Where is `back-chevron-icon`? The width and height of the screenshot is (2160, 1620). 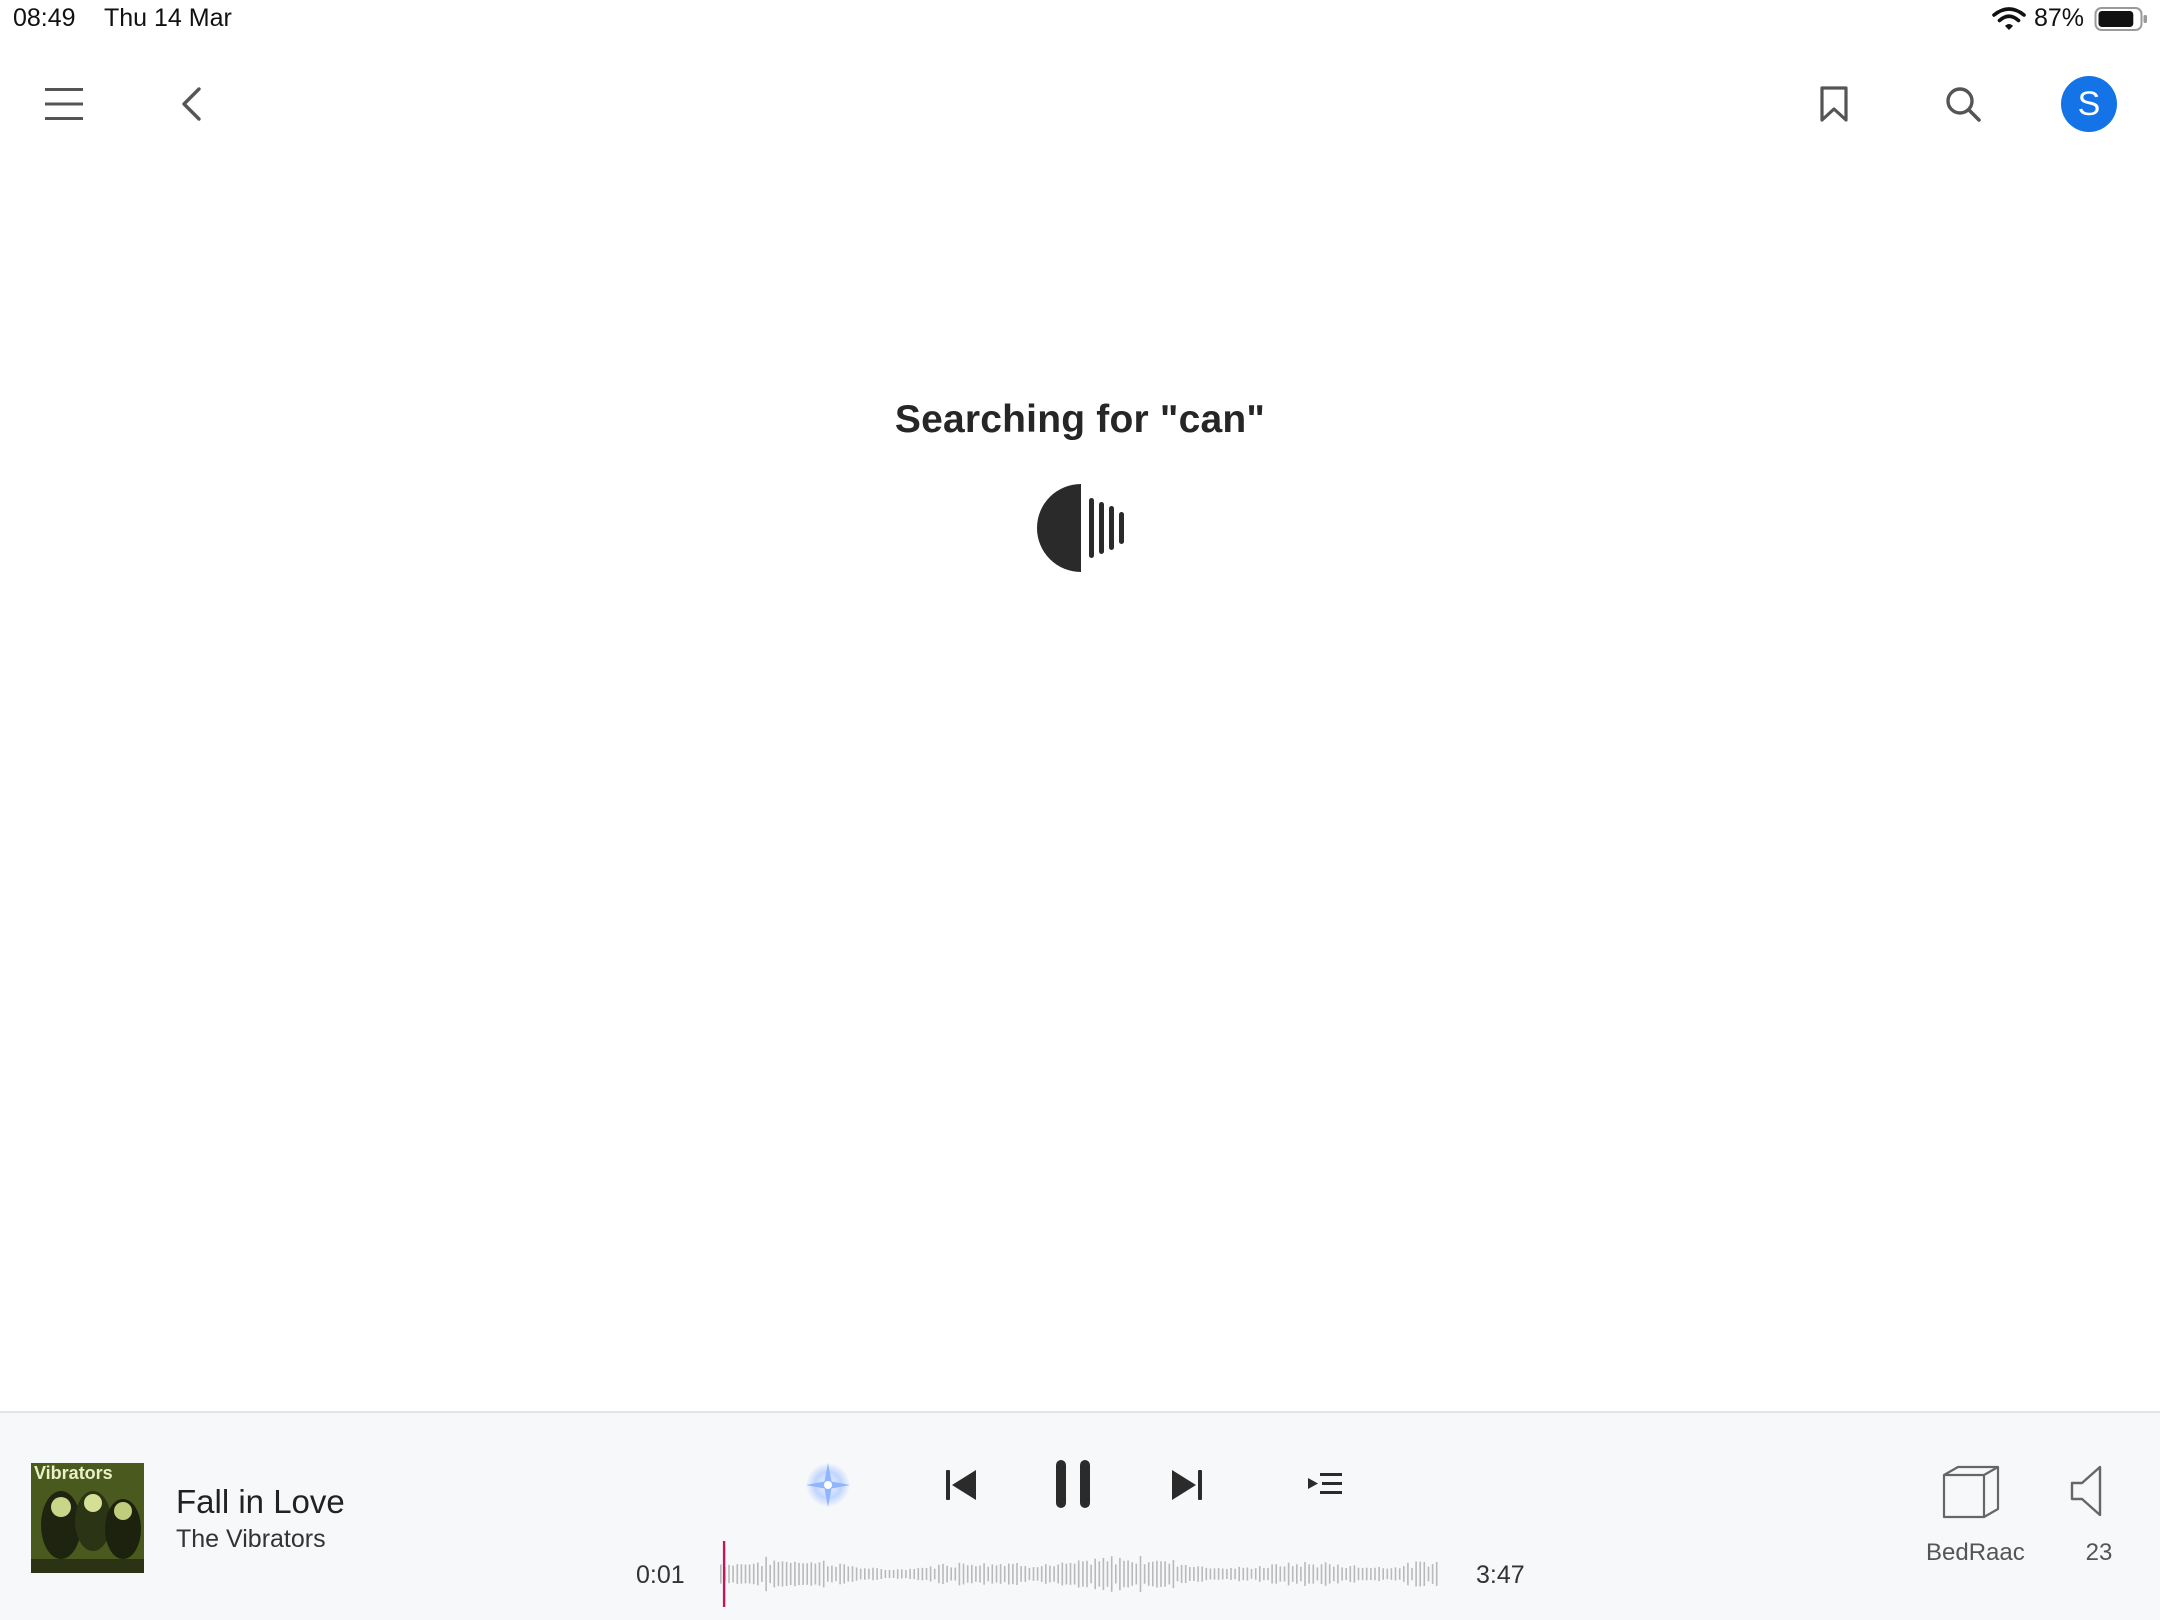
back-chevron-icon is located at coordinates (191, 104).